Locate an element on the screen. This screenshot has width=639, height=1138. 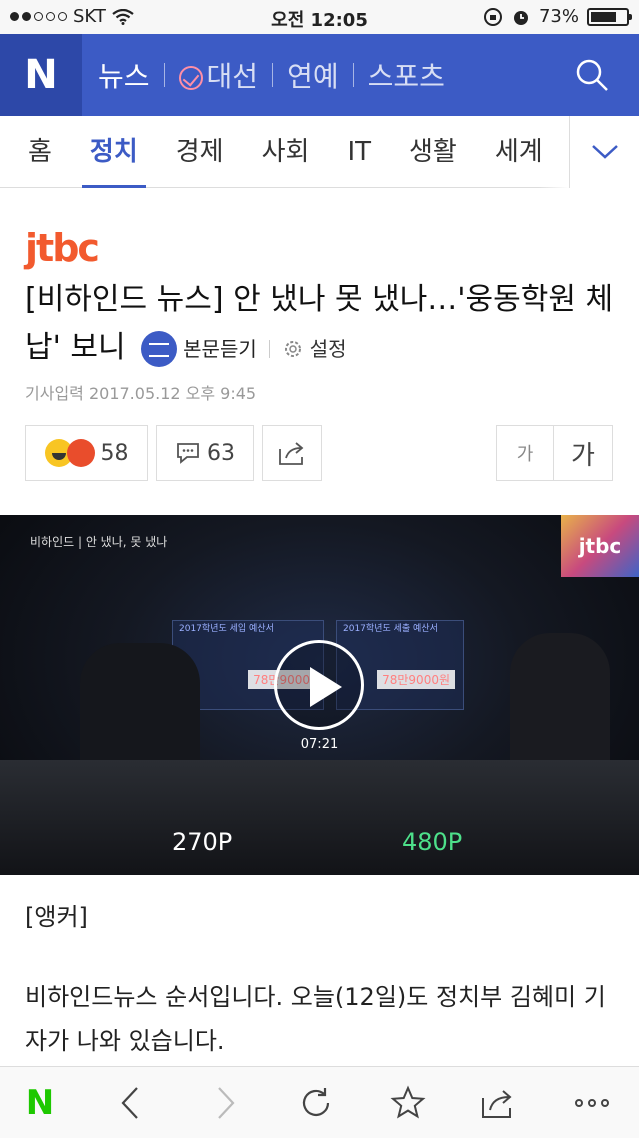
category-tabs: 홈 정치 경제 사회 IT 생활 세계 is located at coordinates (319, 152).